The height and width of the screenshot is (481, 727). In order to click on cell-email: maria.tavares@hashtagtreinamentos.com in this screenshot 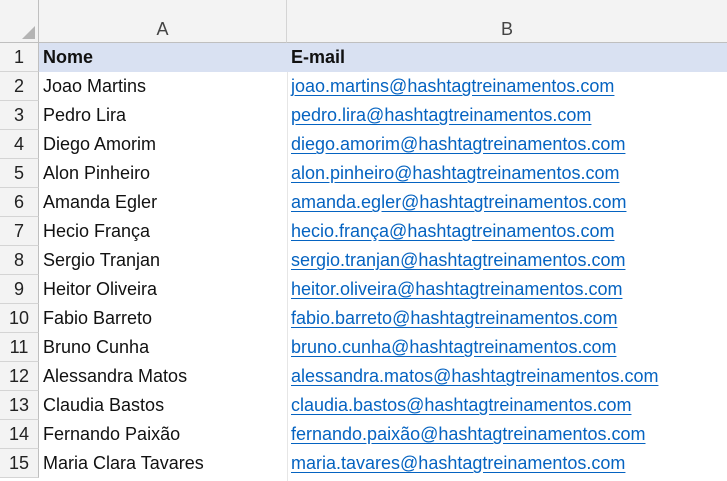, I will do `click(508, 463)`.